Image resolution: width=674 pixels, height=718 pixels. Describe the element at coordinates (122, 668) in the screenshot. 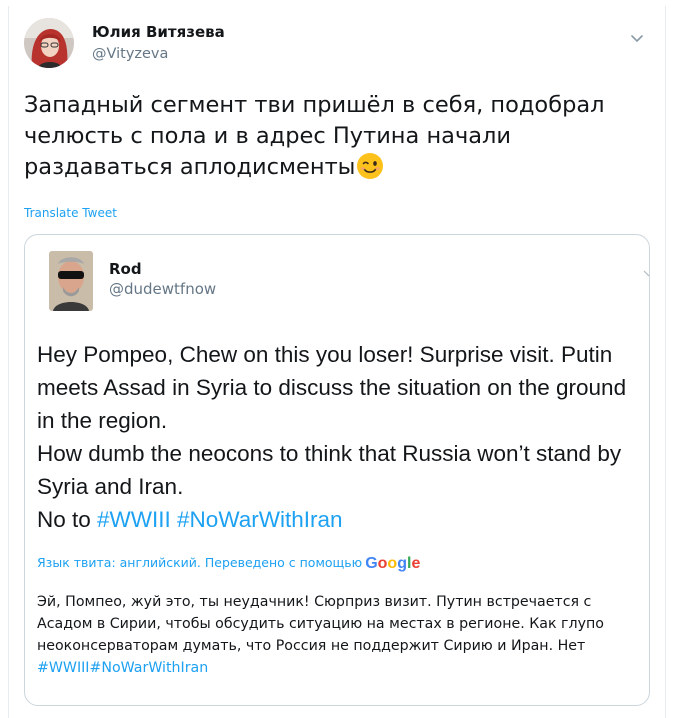

I see `translation-hashtags: #WWIII#NoWarWithIran` at that location.